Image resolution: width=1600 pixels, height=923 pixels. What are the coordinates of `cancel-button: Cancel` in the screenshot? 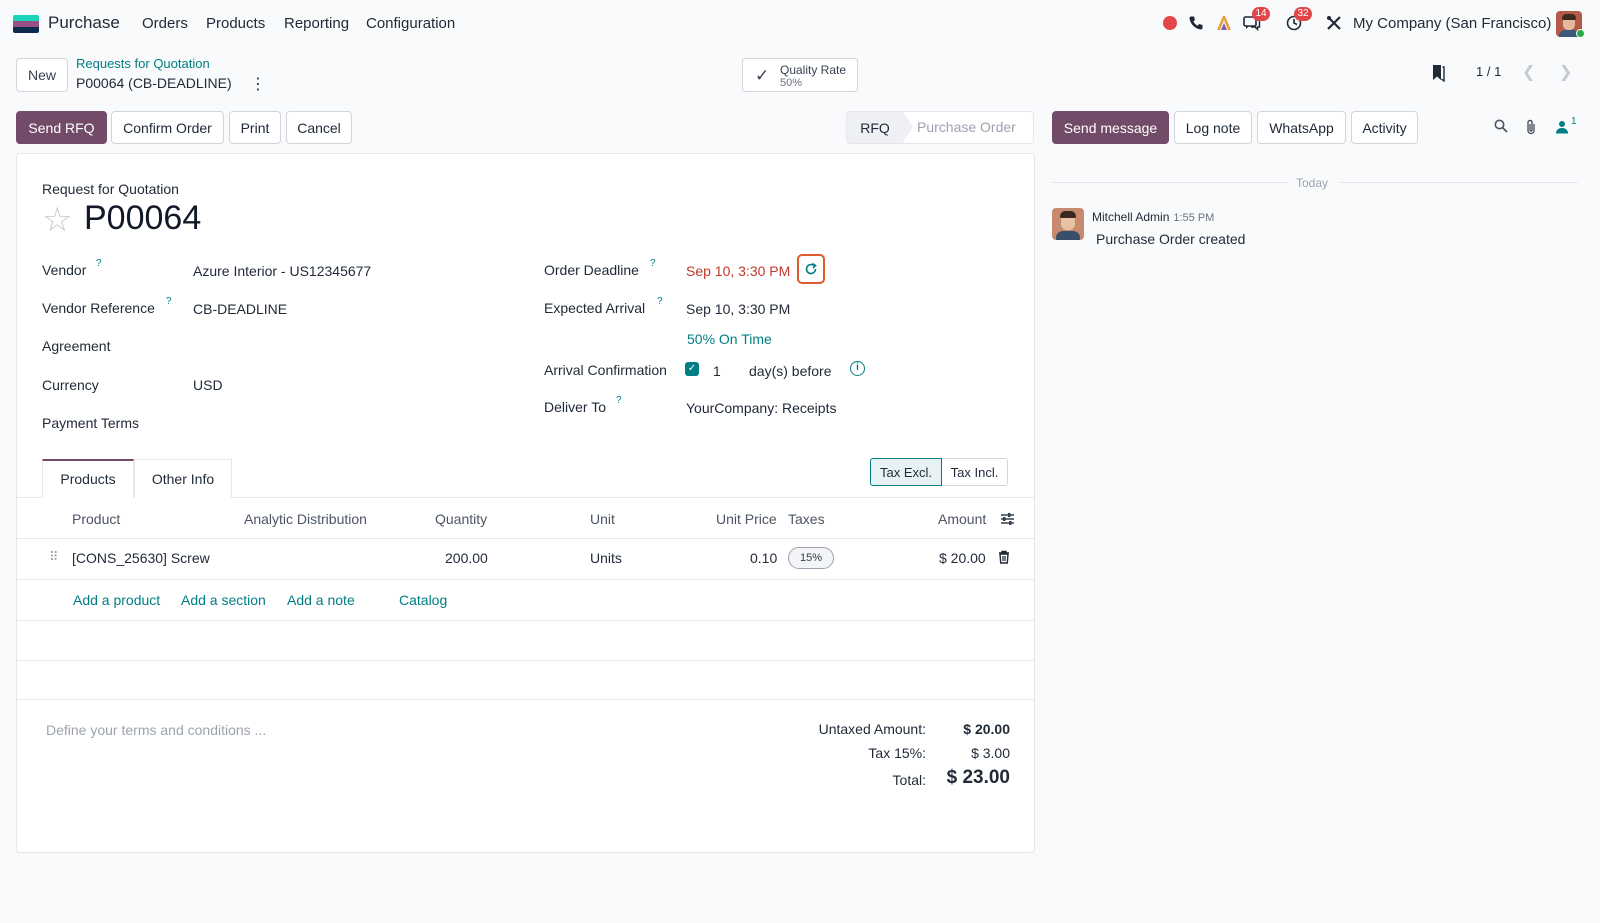 It's located at (319, 127).